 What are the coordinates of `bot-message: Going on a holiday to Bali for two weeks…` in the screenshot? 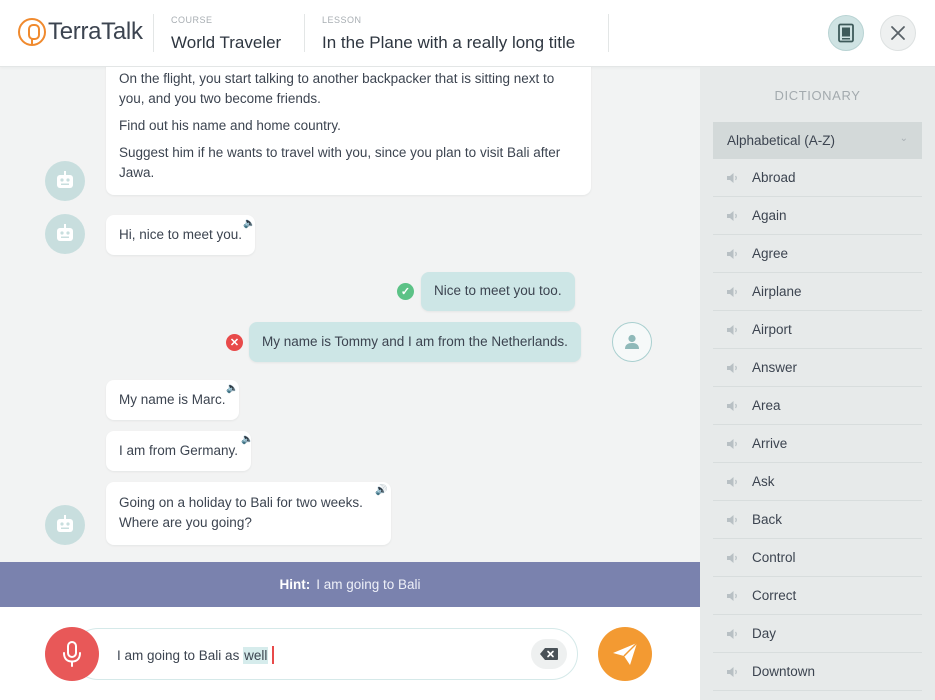 It's located at (248, 513).